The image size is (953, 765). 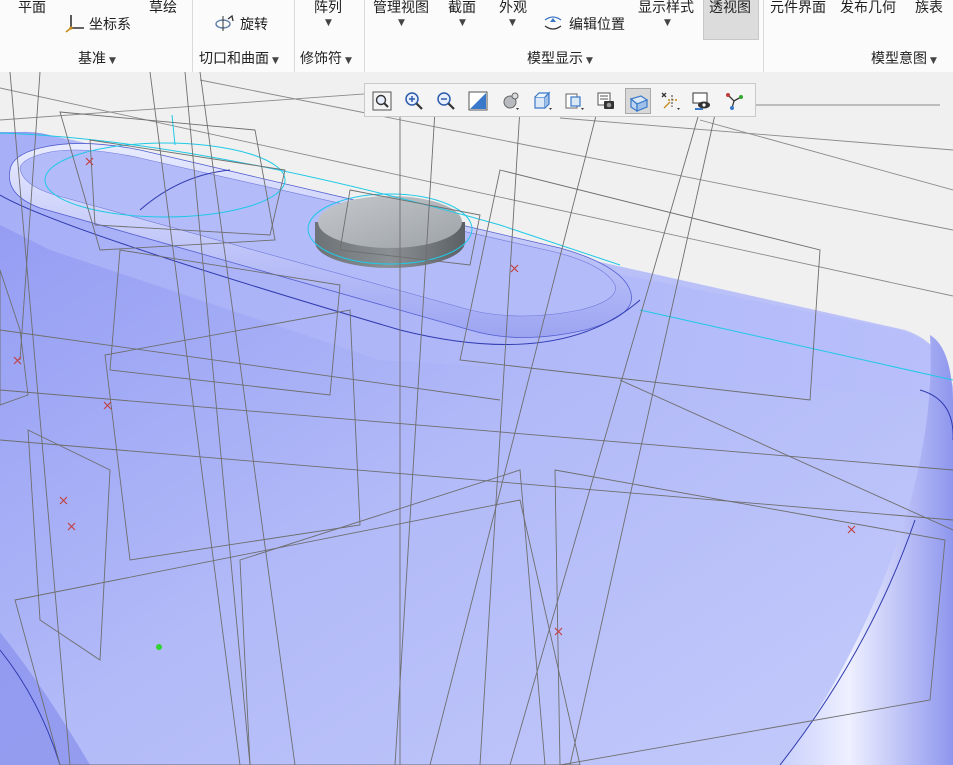 I want to click on coord-sys-label: 坐标系, so click(x=110, y=25).